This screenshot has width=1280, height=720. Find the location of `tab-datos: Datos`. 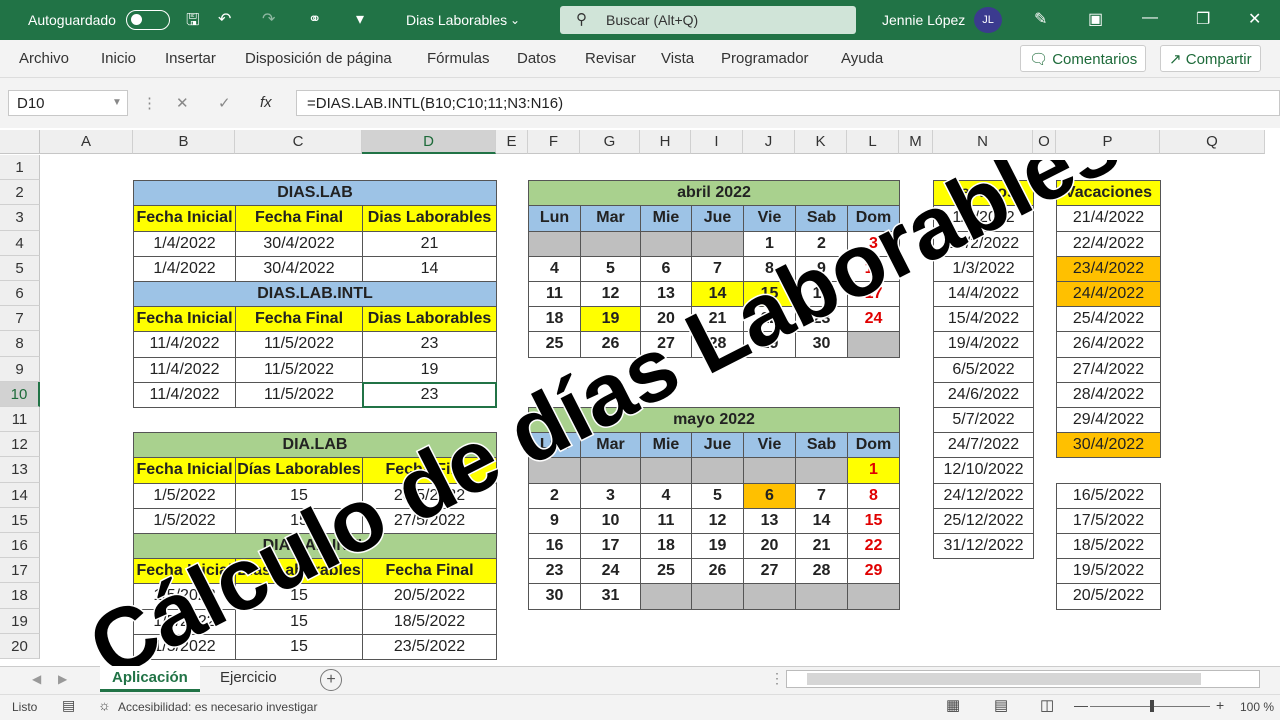

tab-datos: Datos is located at coordinates (536, 58).